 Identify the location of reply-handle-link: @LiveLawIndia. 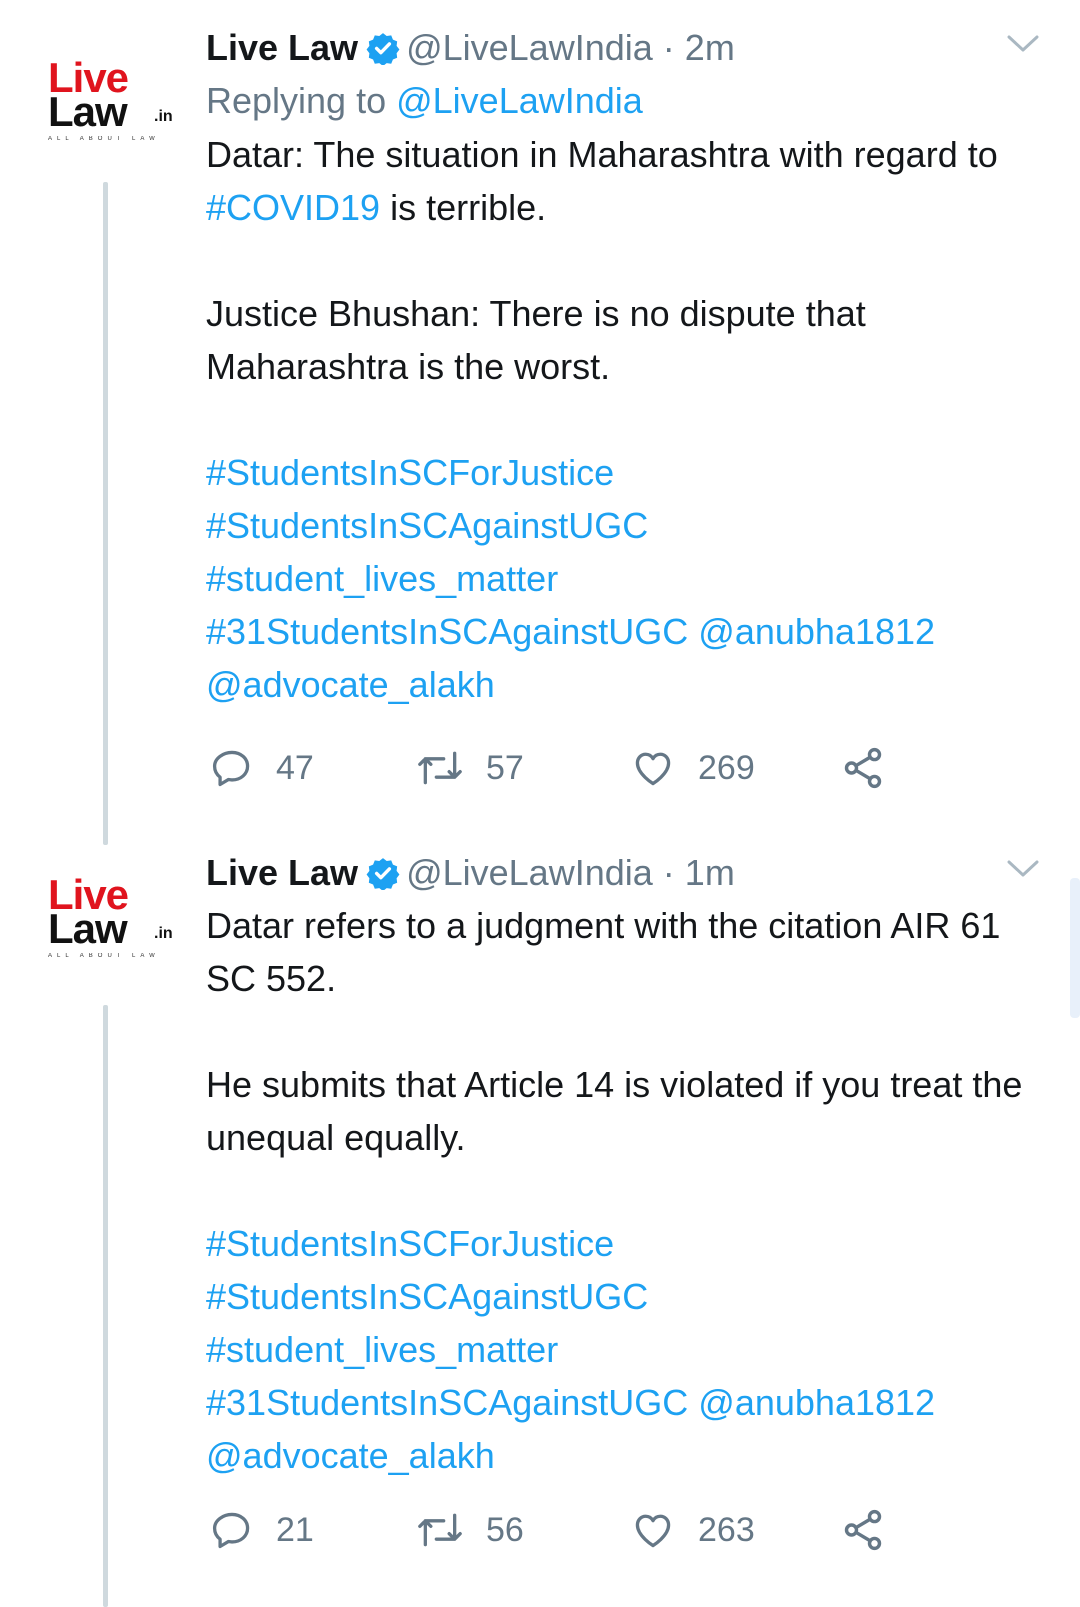
(519, 100).